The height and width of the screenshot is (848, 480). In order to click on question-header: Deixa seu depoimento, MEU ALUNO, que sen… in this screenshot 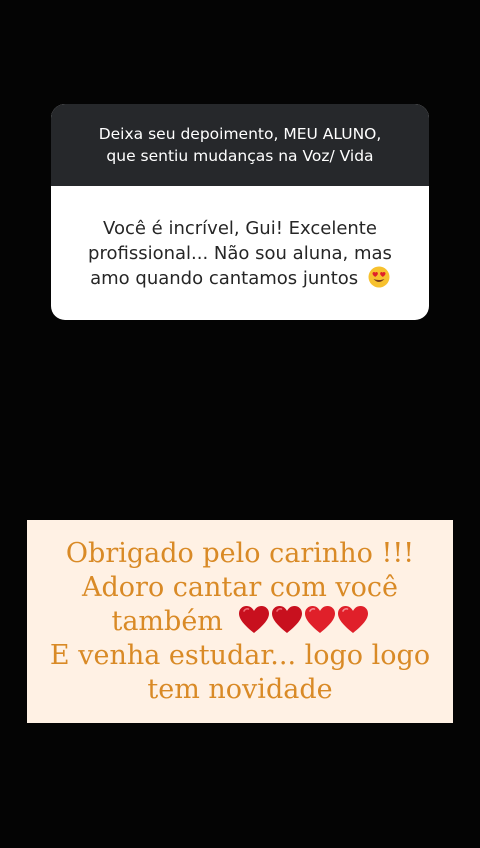, I will do `click(240, 145)`.